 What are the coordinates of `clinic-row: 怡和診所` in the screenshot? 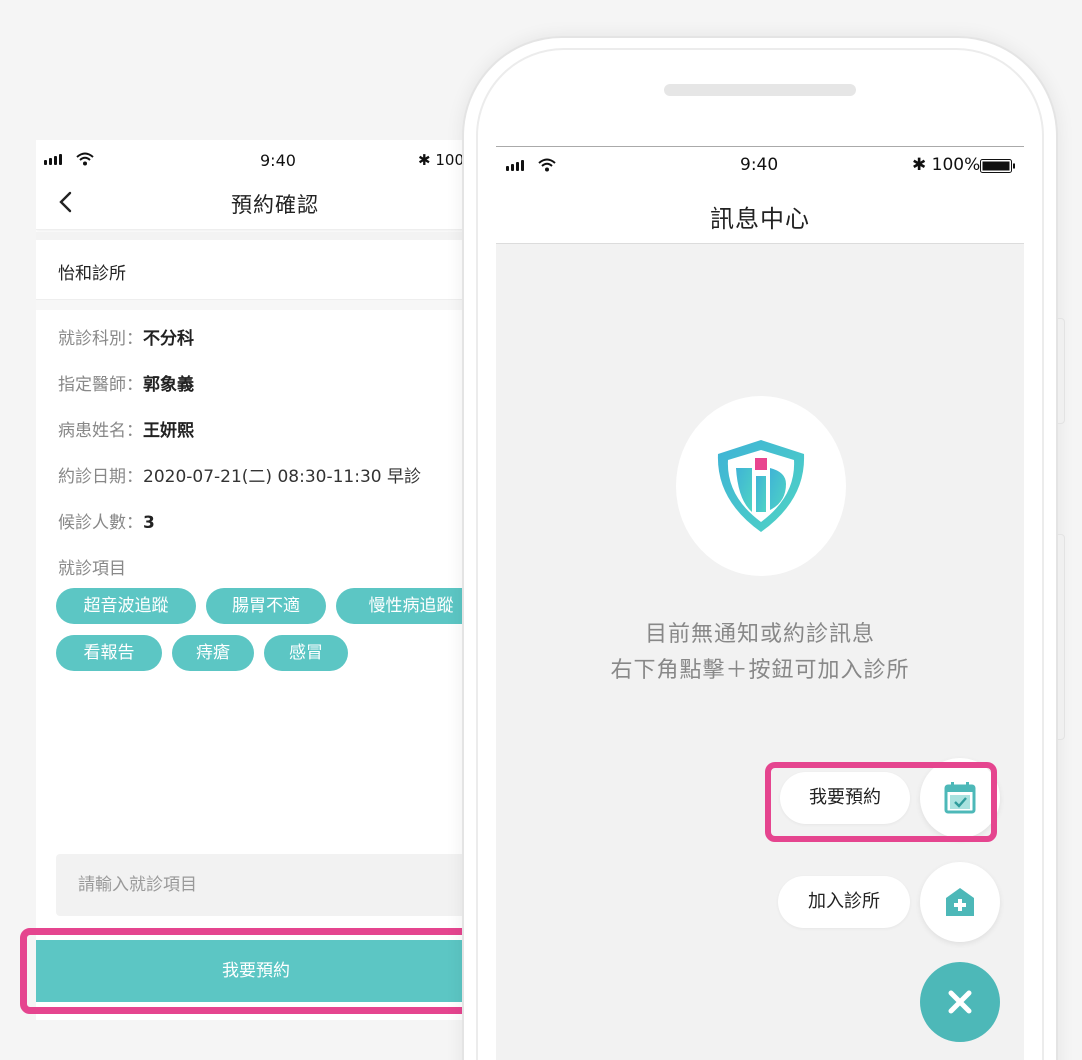 It's located at (250, 270).